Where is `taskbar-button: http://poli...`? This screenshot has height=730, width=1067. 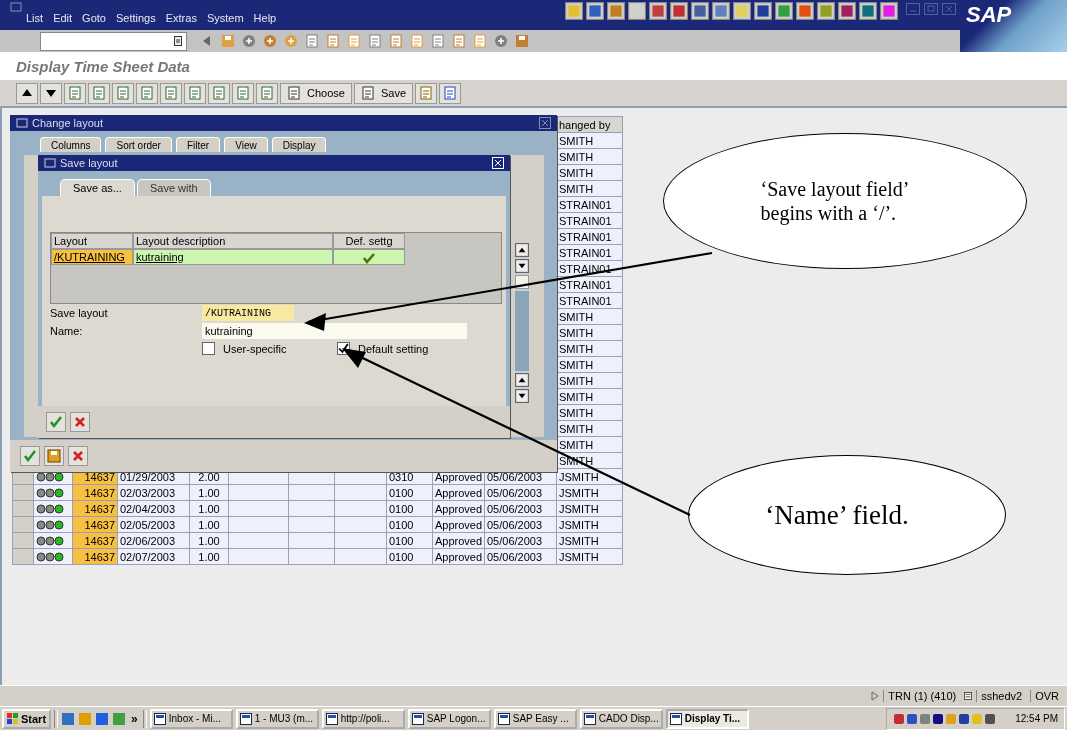
taskbar-button: http://poli... is located at coordinates (363, 718).